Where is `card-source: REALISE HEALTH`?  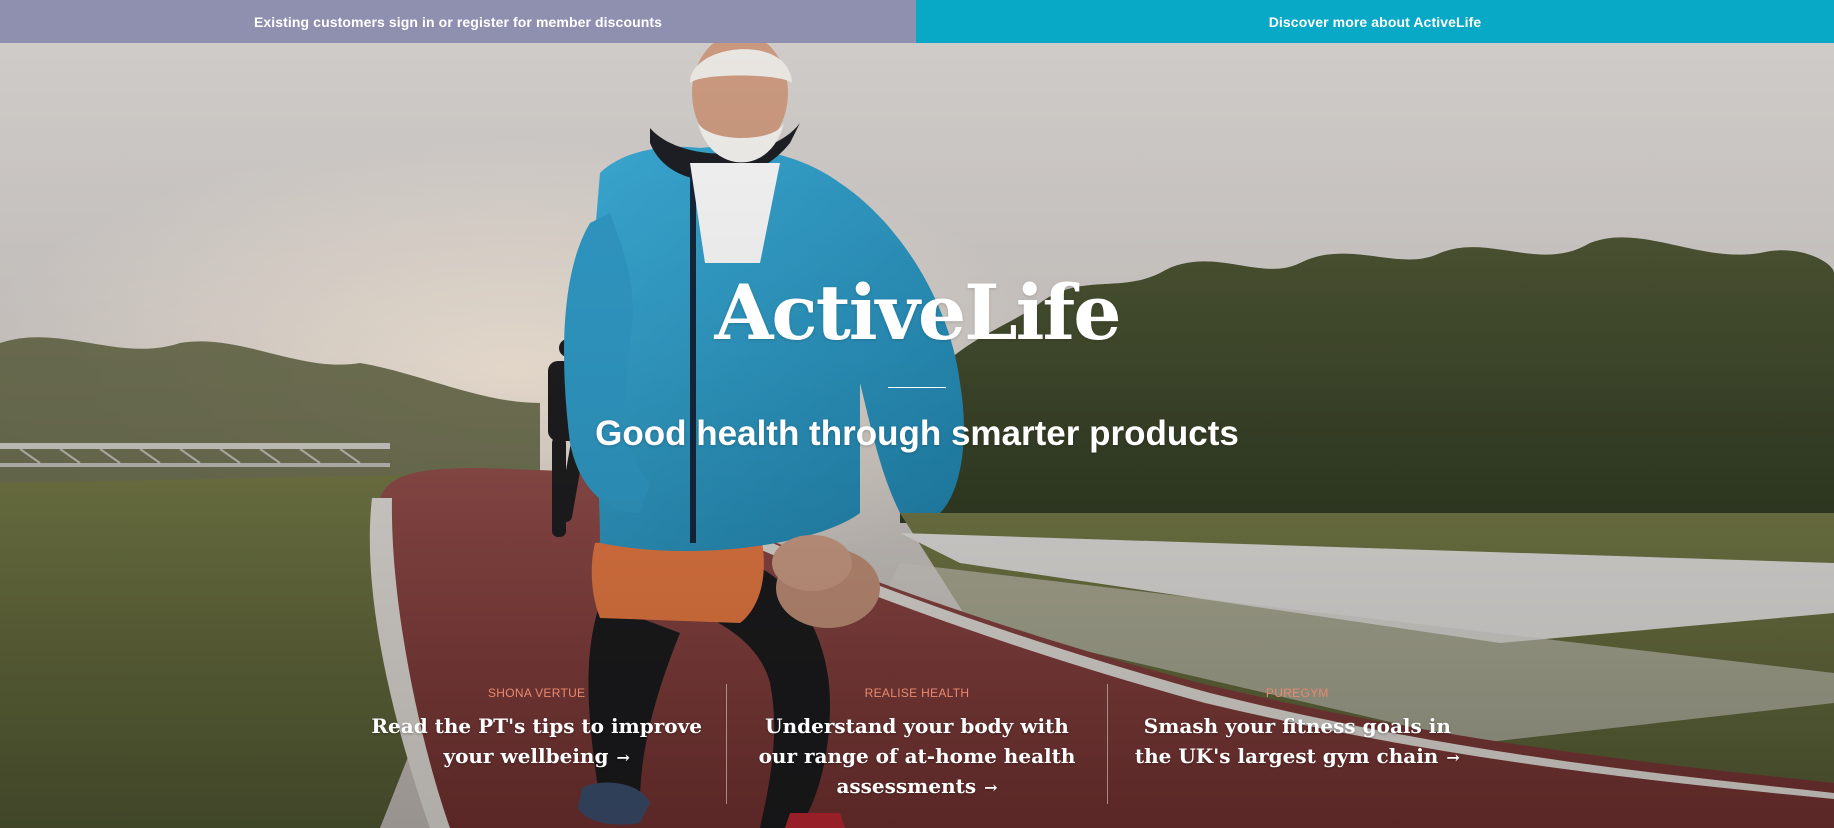
card-source: REALISE HEALTH is located at coordinates (917, 693).